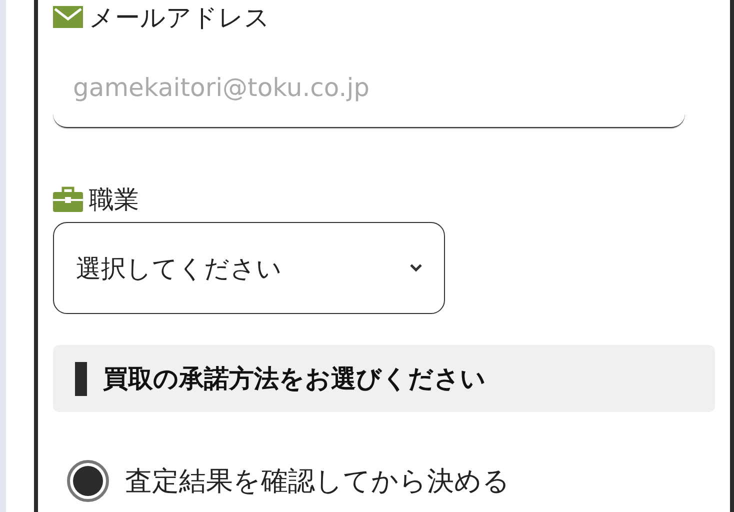 This screenshot has height=512, width=734. Describe the element at coordinates (88, 481) in the screenshot. I see `radio-button` at that location.